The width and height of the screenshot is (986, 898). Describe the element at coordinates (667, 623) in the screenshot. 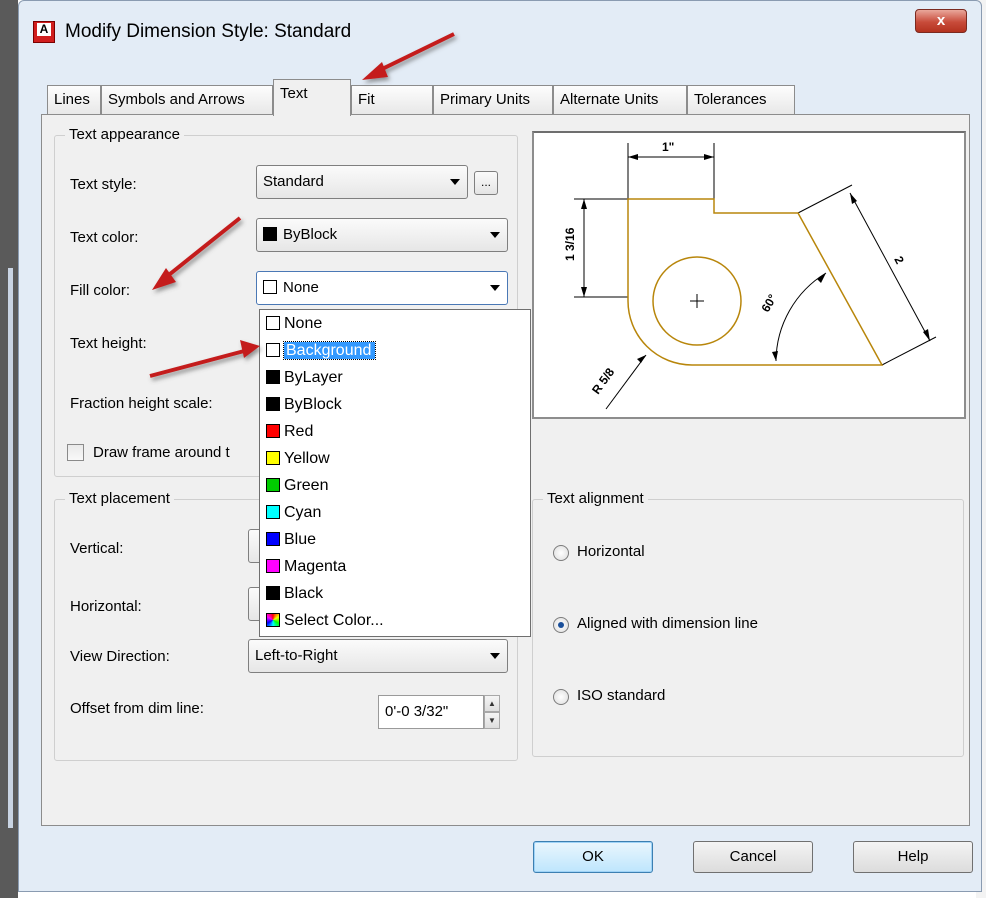

I see `align-dimension-line-label: Aligned with dimension line` at that location.